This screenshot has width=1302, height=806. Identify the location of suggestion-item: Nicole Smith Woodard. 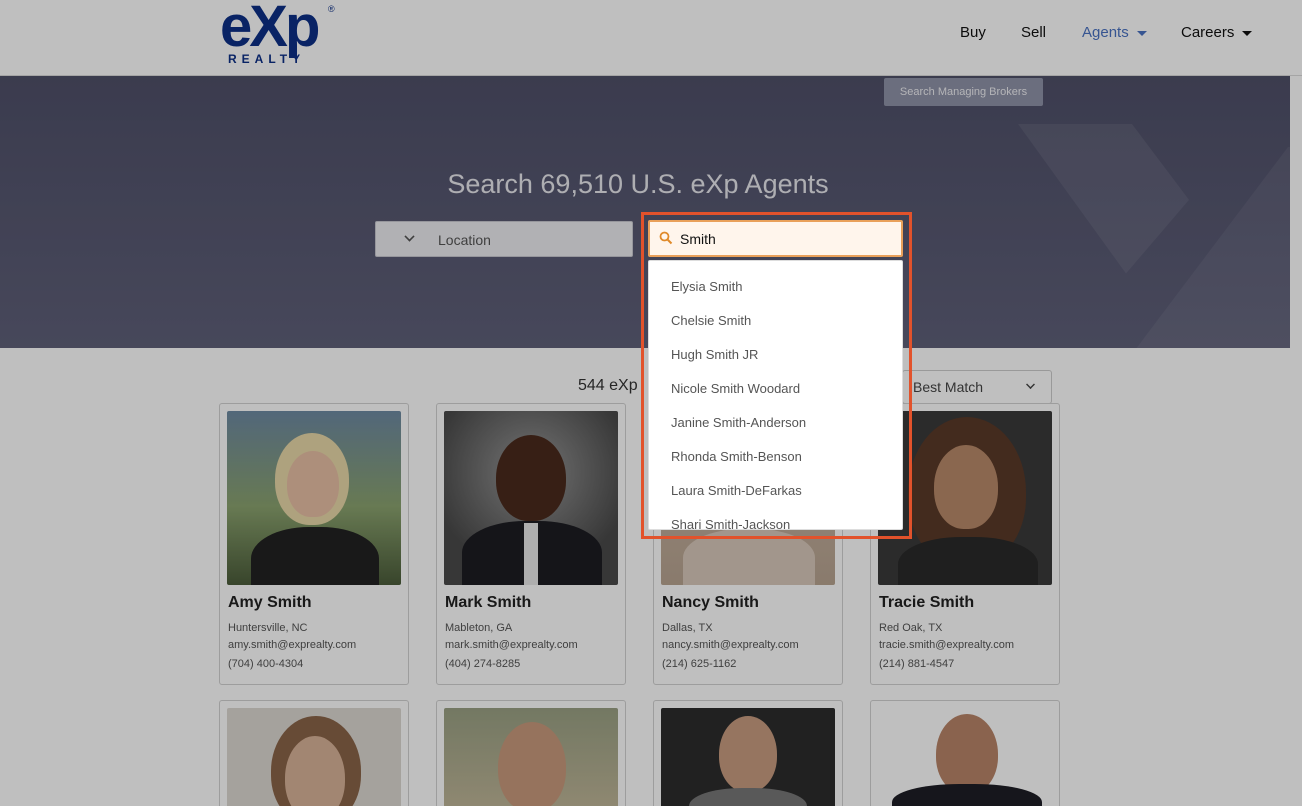
(735, 388).